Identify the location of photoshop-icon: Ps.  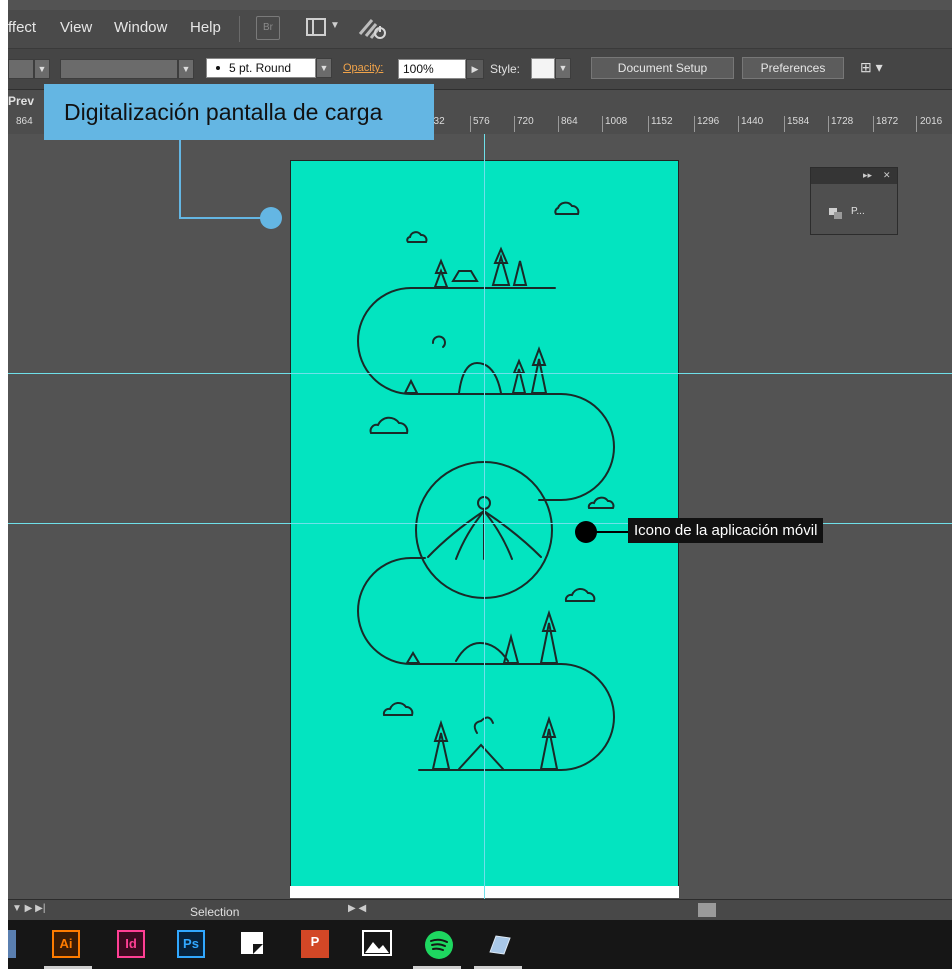
(191, 944).